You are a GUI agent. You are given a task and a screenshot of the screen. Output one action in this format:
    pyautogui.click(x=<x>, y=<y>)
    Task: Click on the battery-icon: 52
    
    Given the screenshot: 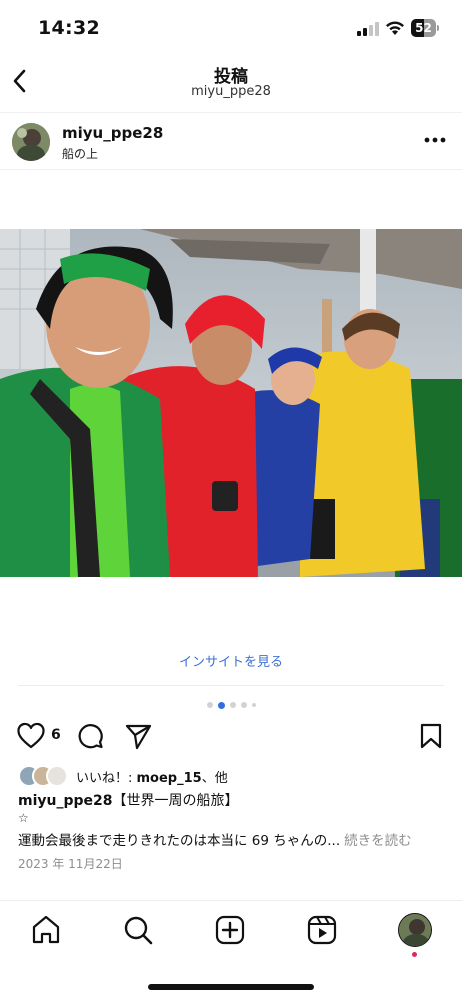 What is the action you would take?
    pyautogui.click(x=425, y=28)
    